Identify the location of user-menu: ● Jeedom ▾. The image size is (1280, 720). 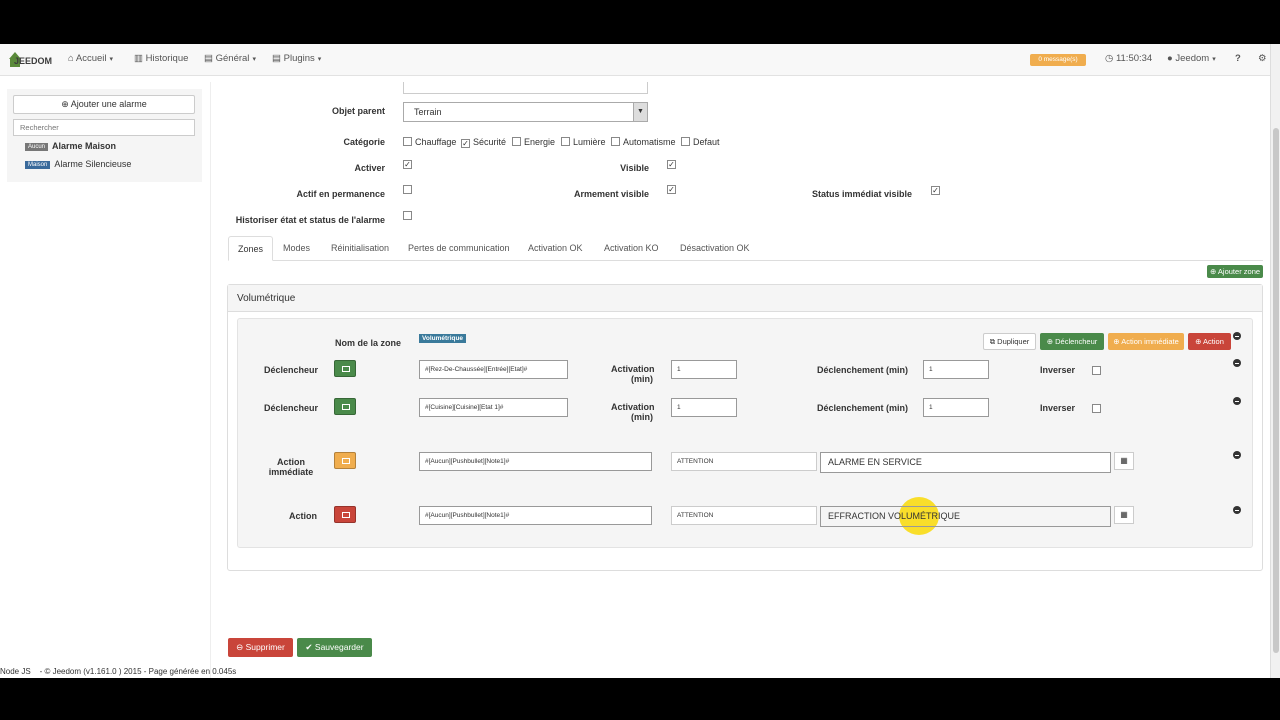
(1191, 58).